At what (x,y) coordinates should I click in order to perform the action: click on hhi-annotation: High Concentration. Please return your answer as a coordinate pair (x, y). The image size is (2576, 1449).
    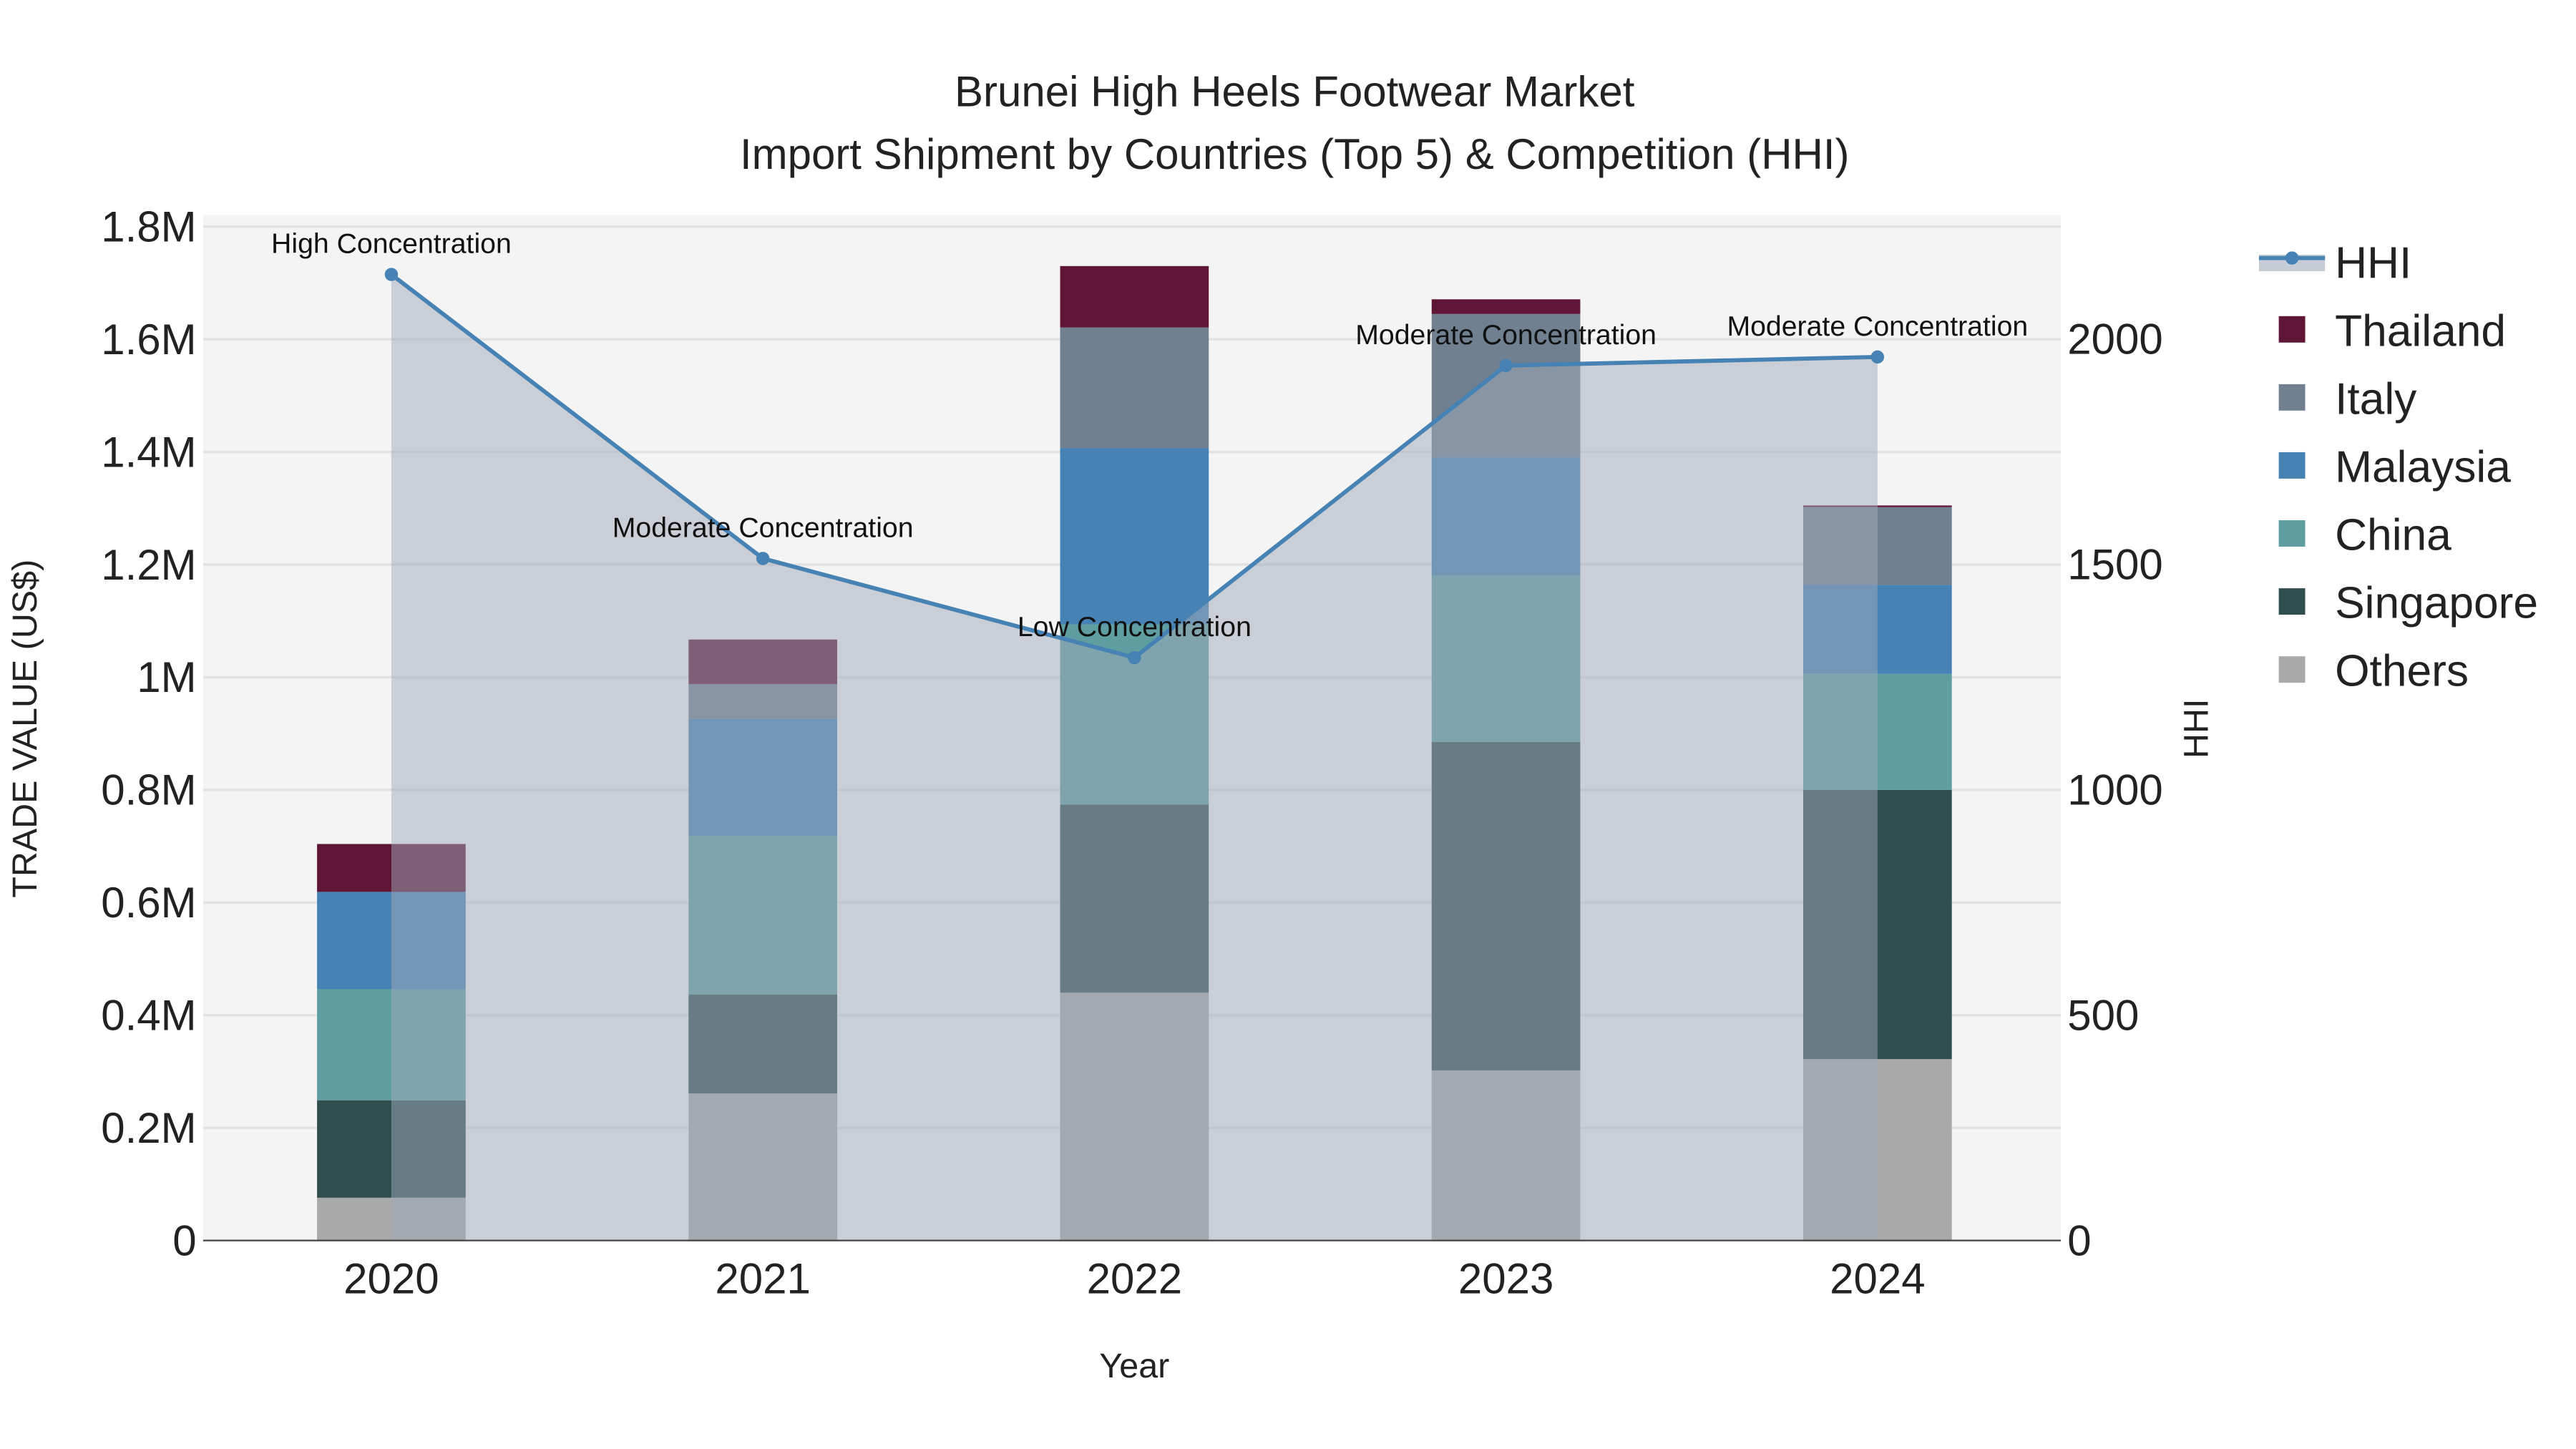
    Looking at the image, I should click on (391, 244).